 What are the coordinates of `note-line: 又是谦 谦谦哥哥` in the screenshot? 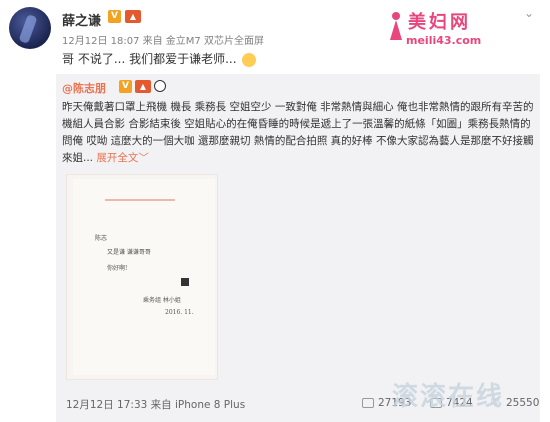 It's located at (129, 252).